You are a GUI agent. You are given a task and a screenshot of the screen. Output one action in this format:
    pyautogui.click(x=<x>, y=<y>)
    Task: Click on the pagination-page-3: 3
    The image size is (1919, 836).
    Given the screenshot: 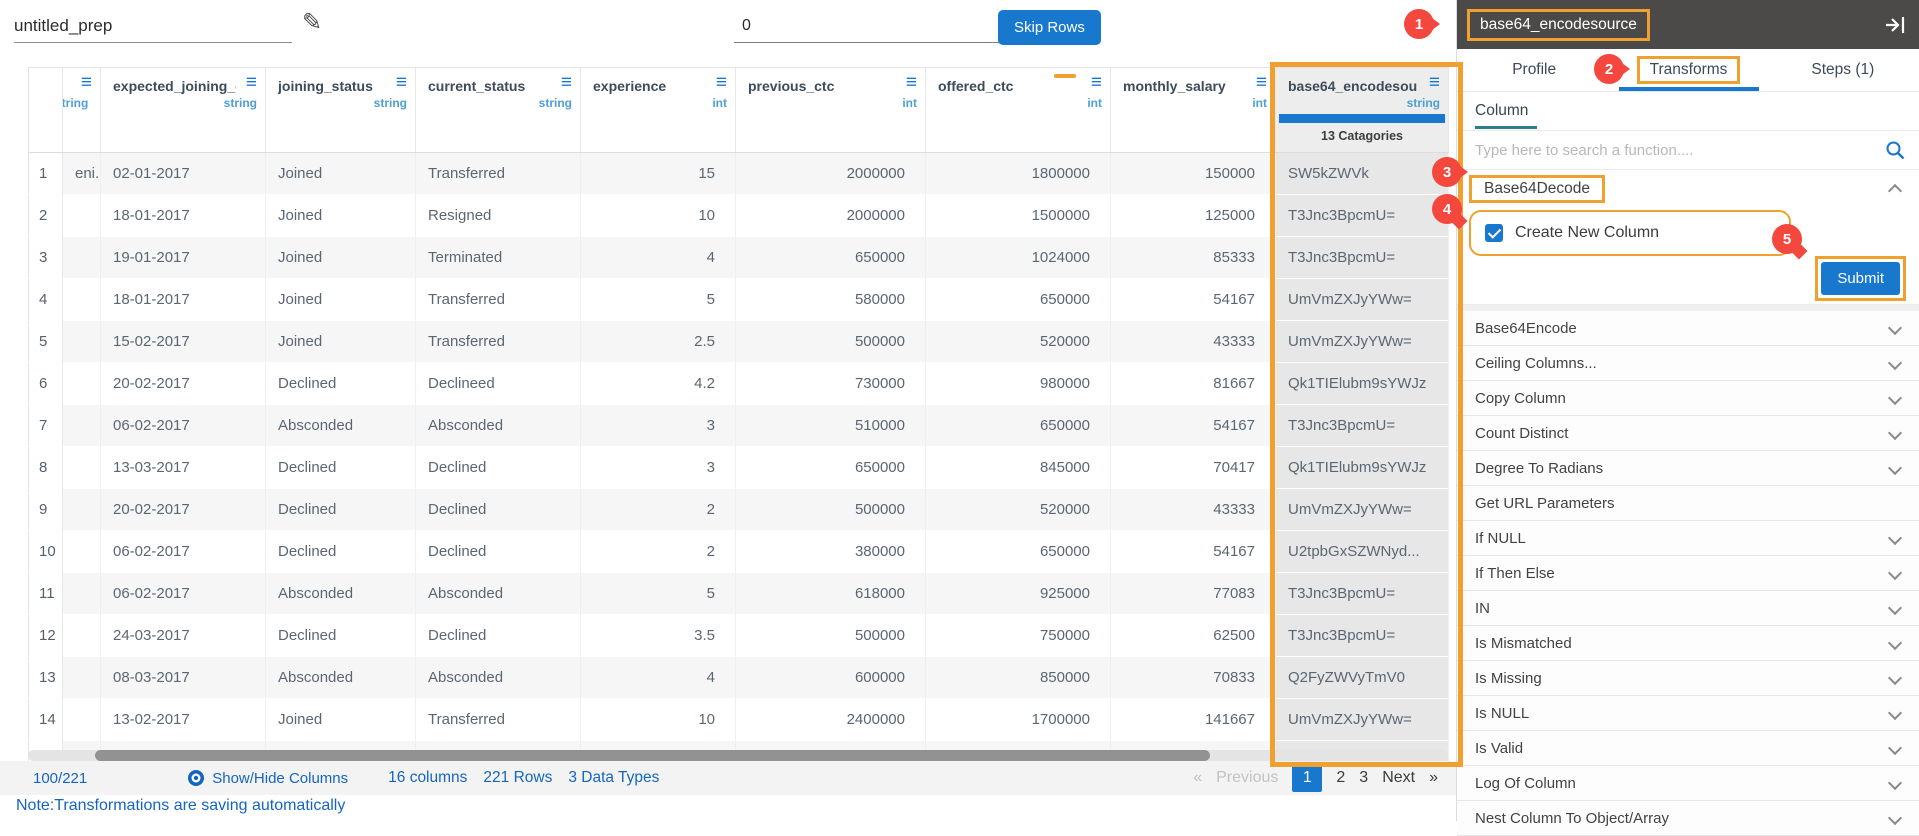 What is the action you would take?
    pyautogui.click(x=1363, y=778)
    